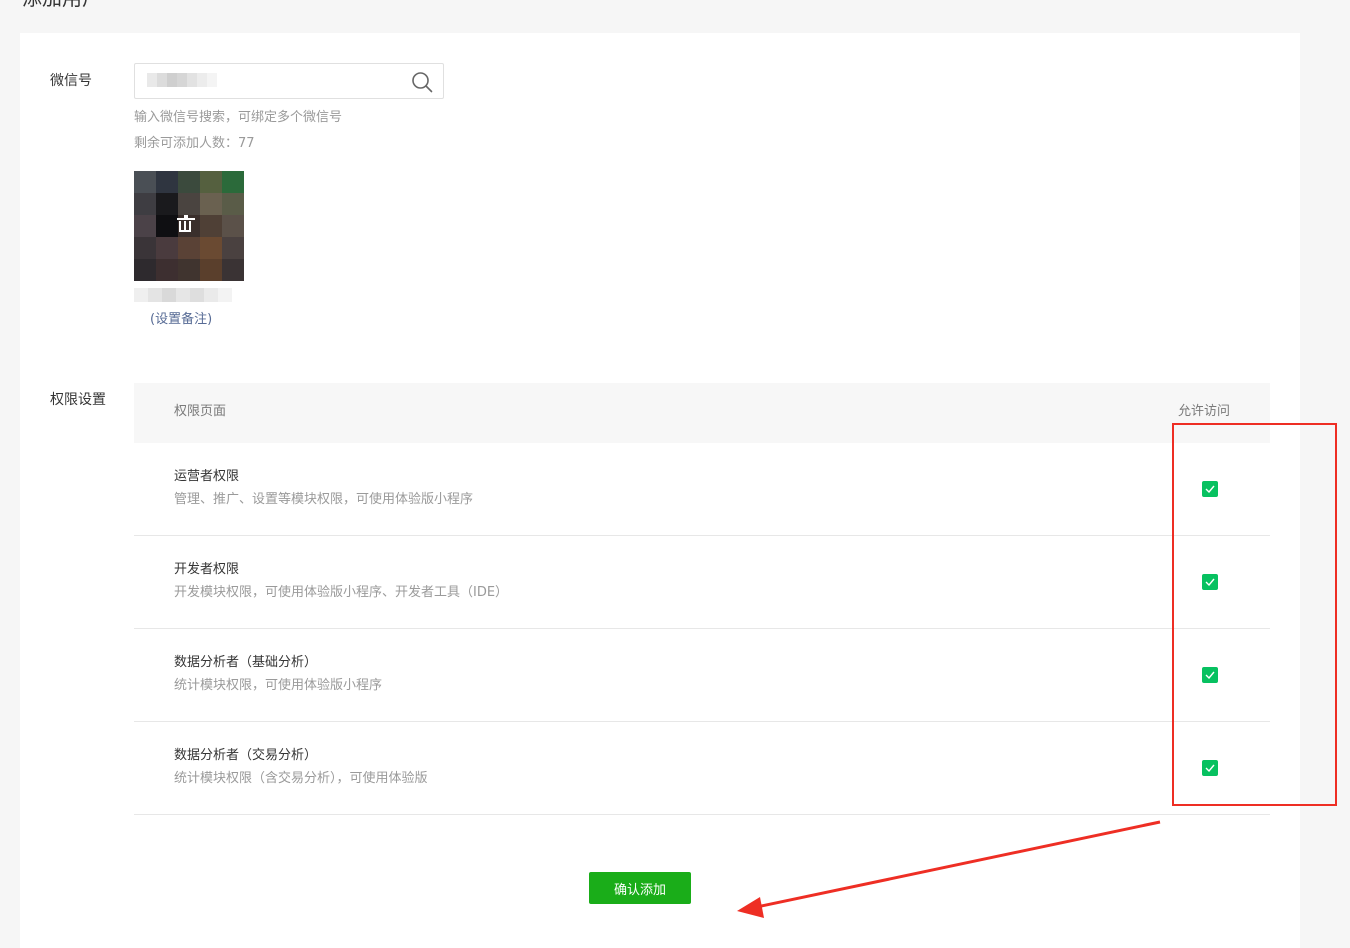  Describe the element at coordinates (301, 778) in the screenshot. I see `permission-desc: 统计模块权限（含交易分析），可使用体验版` at that location.